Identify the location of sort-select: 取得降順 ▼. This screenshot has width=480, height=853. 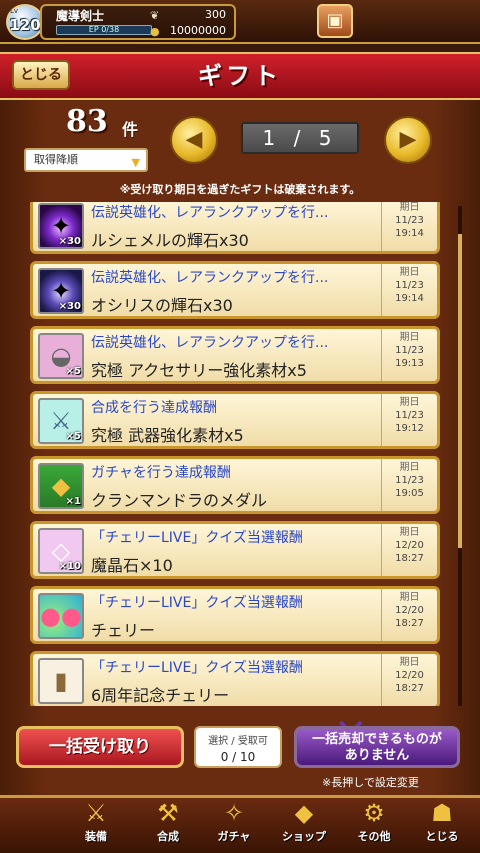
(86, 160).